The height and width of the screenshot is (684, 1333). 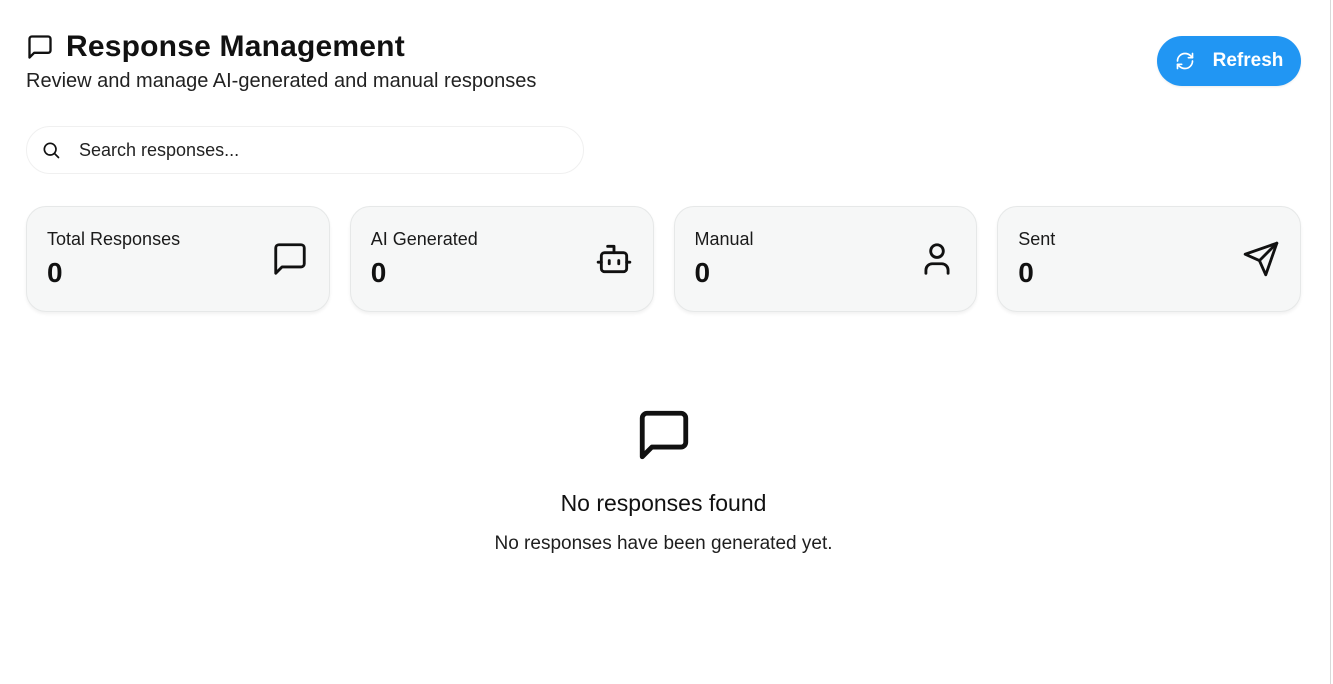 What do you see at coordinates (1330, 342) in the screenshot?
I see `scrollbar-edge` at bounding box center [1330, 342].